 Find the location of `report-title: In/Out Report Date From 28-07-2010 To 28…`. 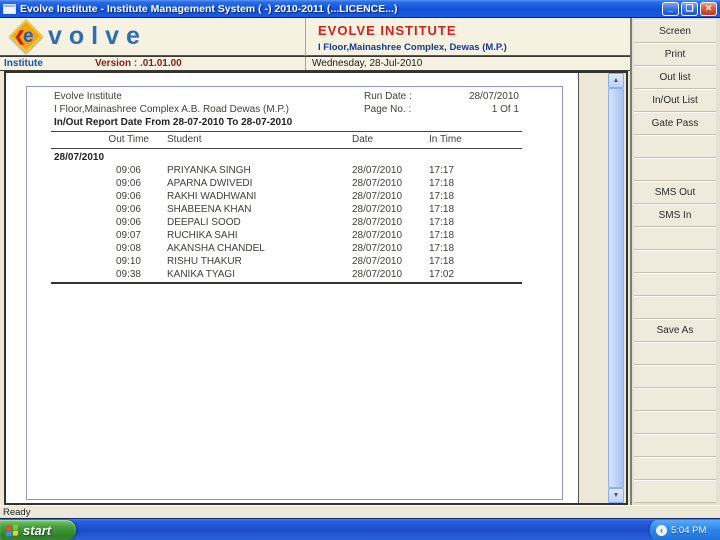

report-title: In/Out Report Date From 28-07-2010 To 28… is located at coordinates (173, 122).